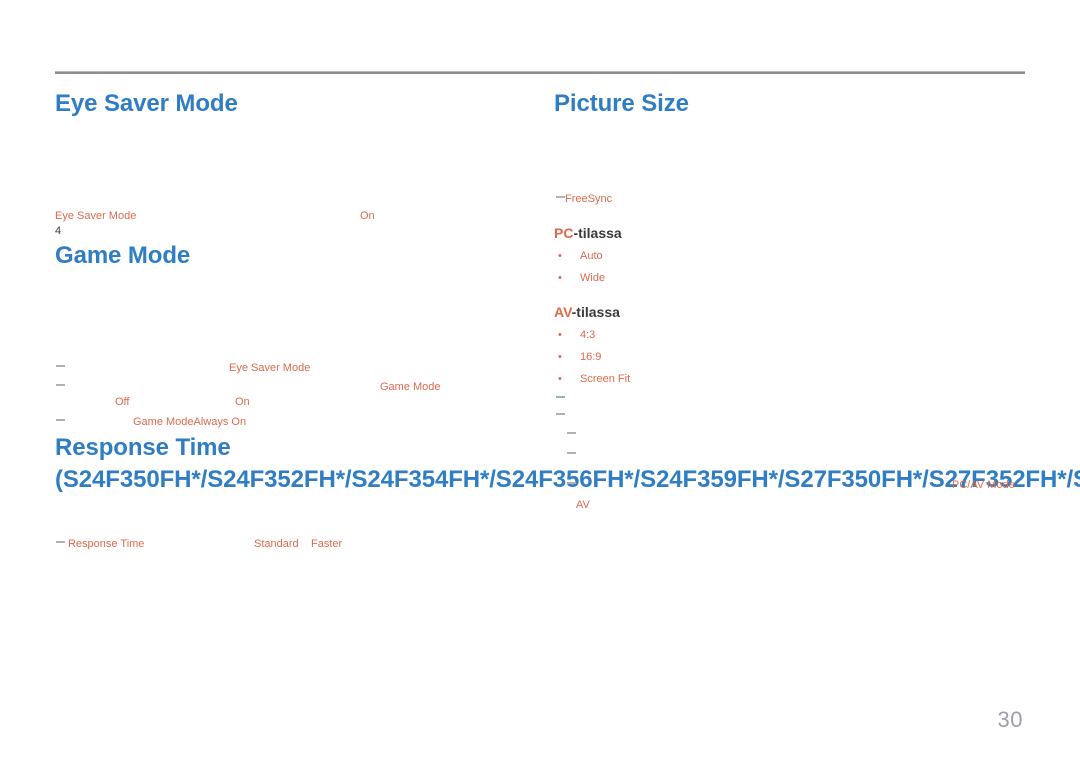 This screenshot has height=763, width=1080. Describe the element at coordinates (367, 216) in the screenshot. I see `eye-saver-row-value: On` at that location.